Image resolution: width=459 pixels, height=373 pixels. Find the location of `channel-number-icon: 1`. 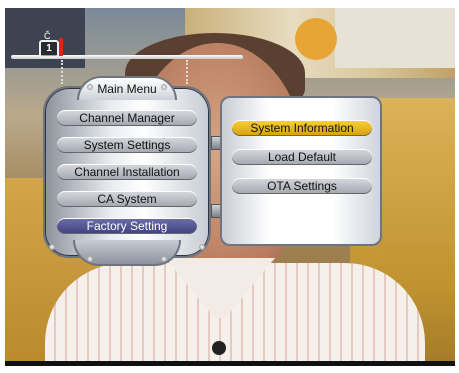

channel-number-icon: 1 is located at coordinates (49, 49).